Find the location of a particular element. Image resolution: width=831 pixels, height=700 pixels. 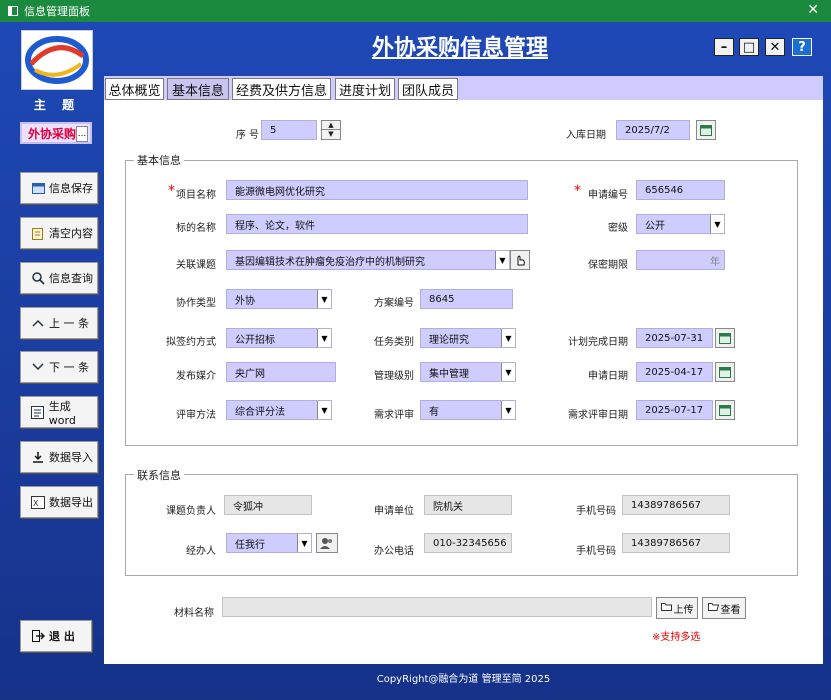

sign-method-label: 拟签约方式 is located at coordinates (191, 342).